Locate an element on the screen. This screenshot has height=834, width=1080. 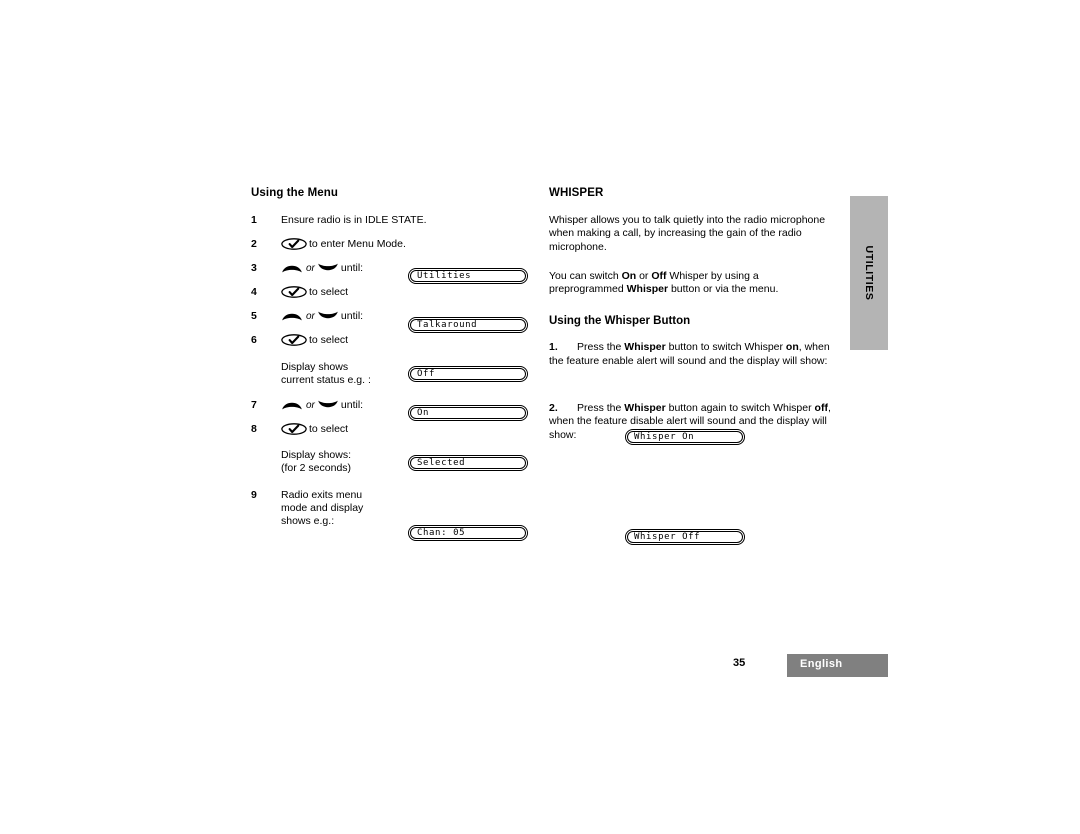
switch-text-1: You can switch is located at coordinates (585, 275).